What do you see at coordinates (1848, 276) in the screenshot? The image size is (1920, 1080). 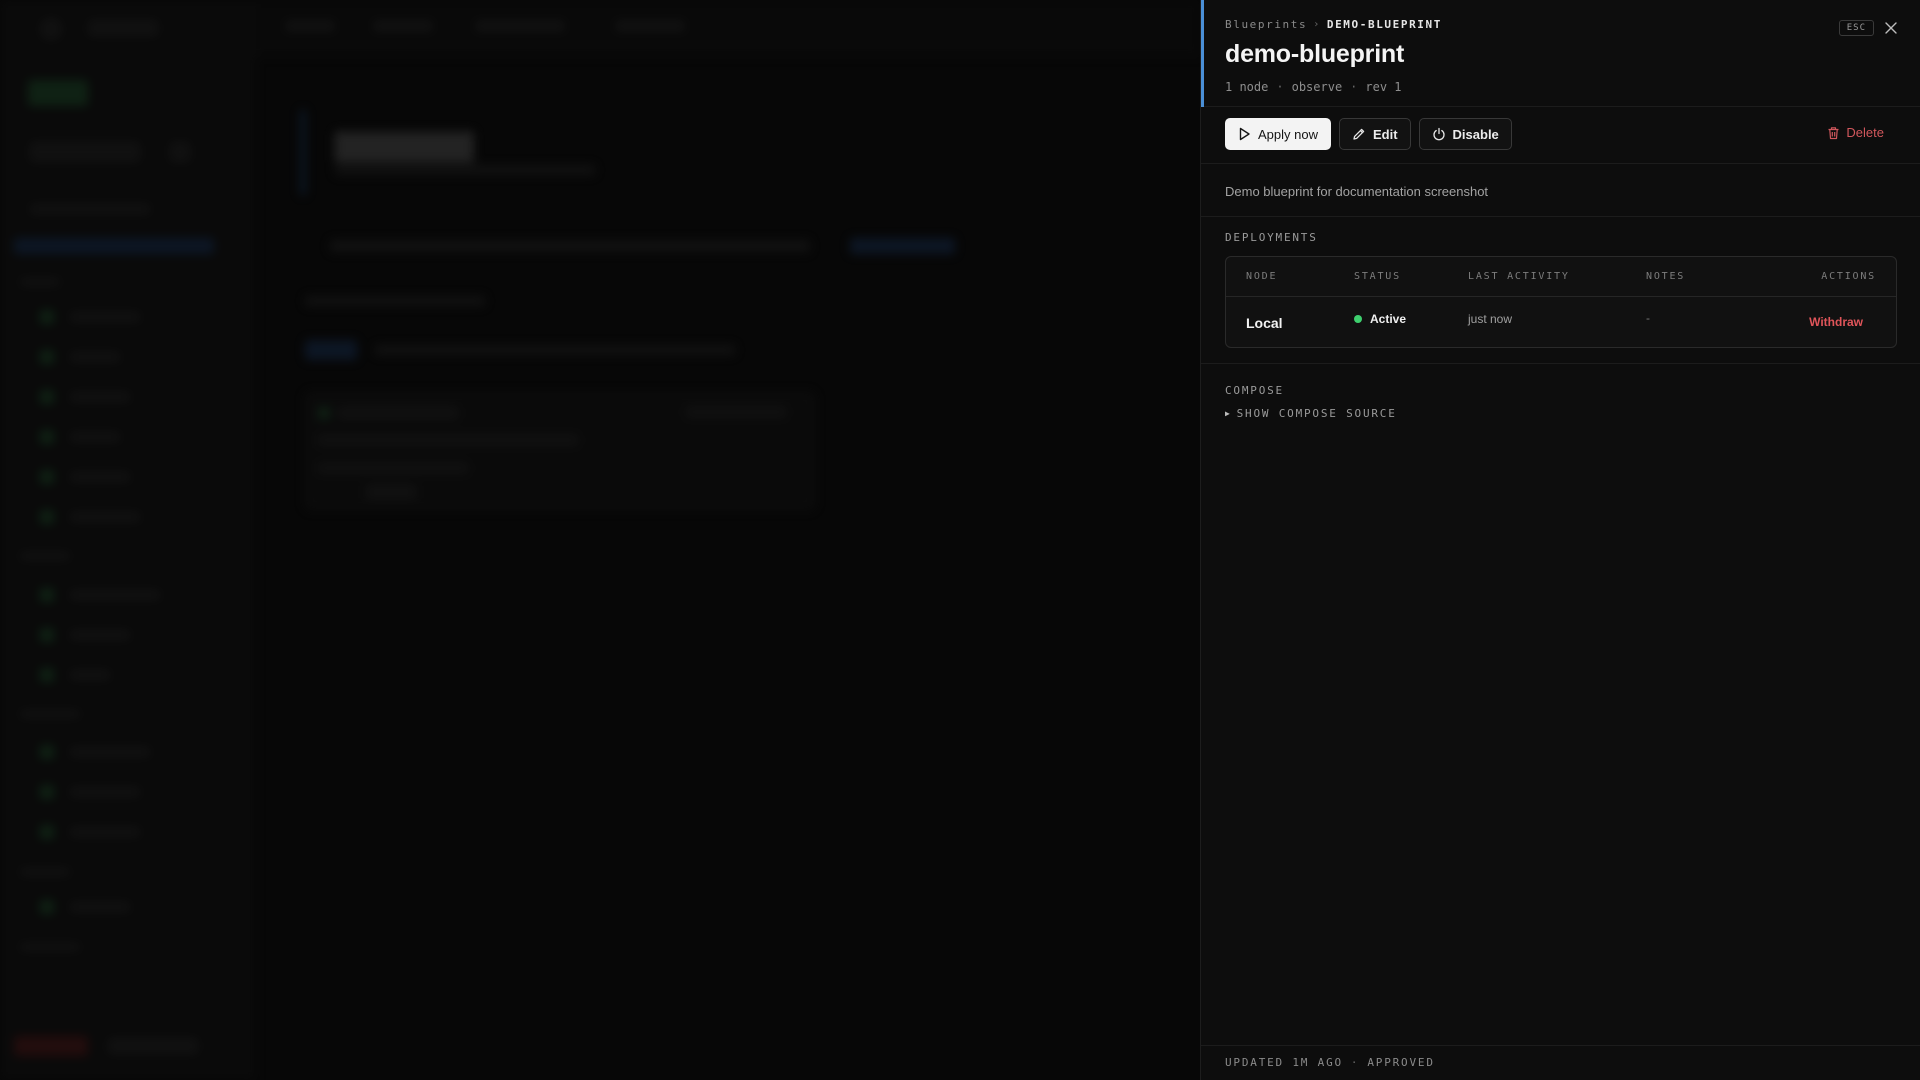 I see `column-header-actions: ACTIONS` at bounding box center [1848, 276].